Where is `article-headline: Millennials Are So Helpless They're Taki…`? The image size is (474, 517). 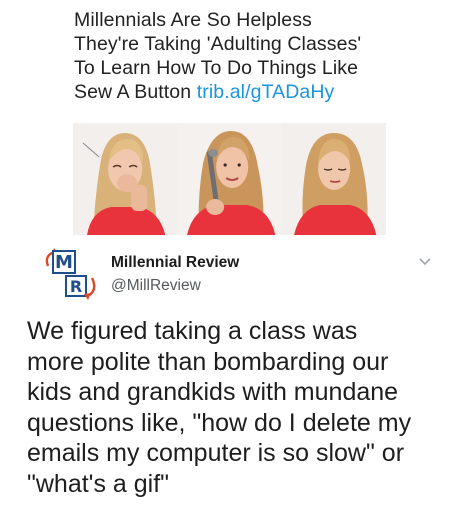
article-headline: Millennials Are So Helpless They're Taki… is located at coordinates (239, 56).